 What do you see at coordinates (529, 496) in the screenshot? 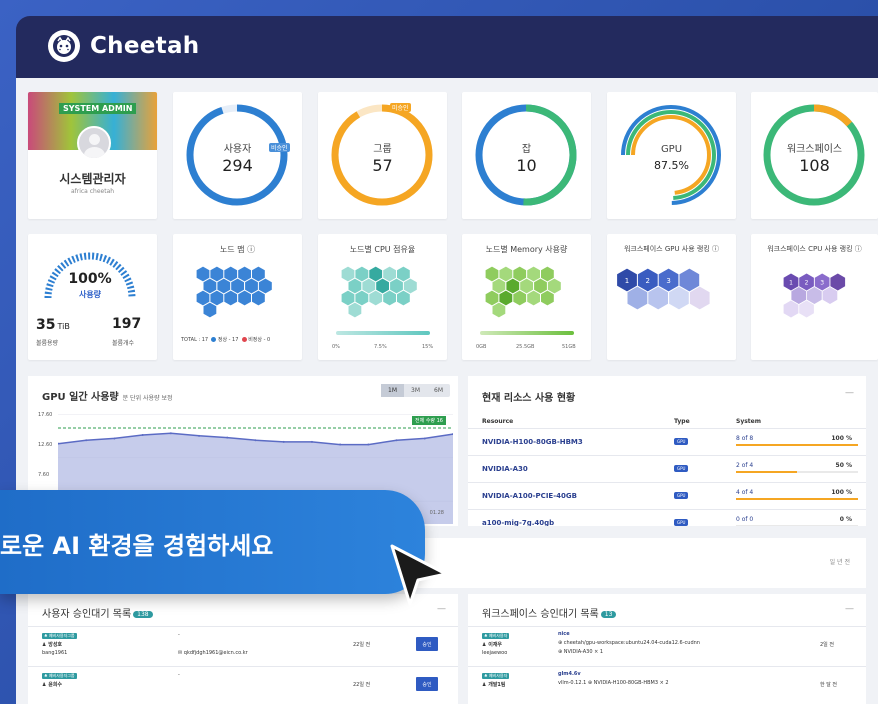
I see `resource-name: NVIDIA-A100-PCIE-40GB` at bounding box center [529, 496].